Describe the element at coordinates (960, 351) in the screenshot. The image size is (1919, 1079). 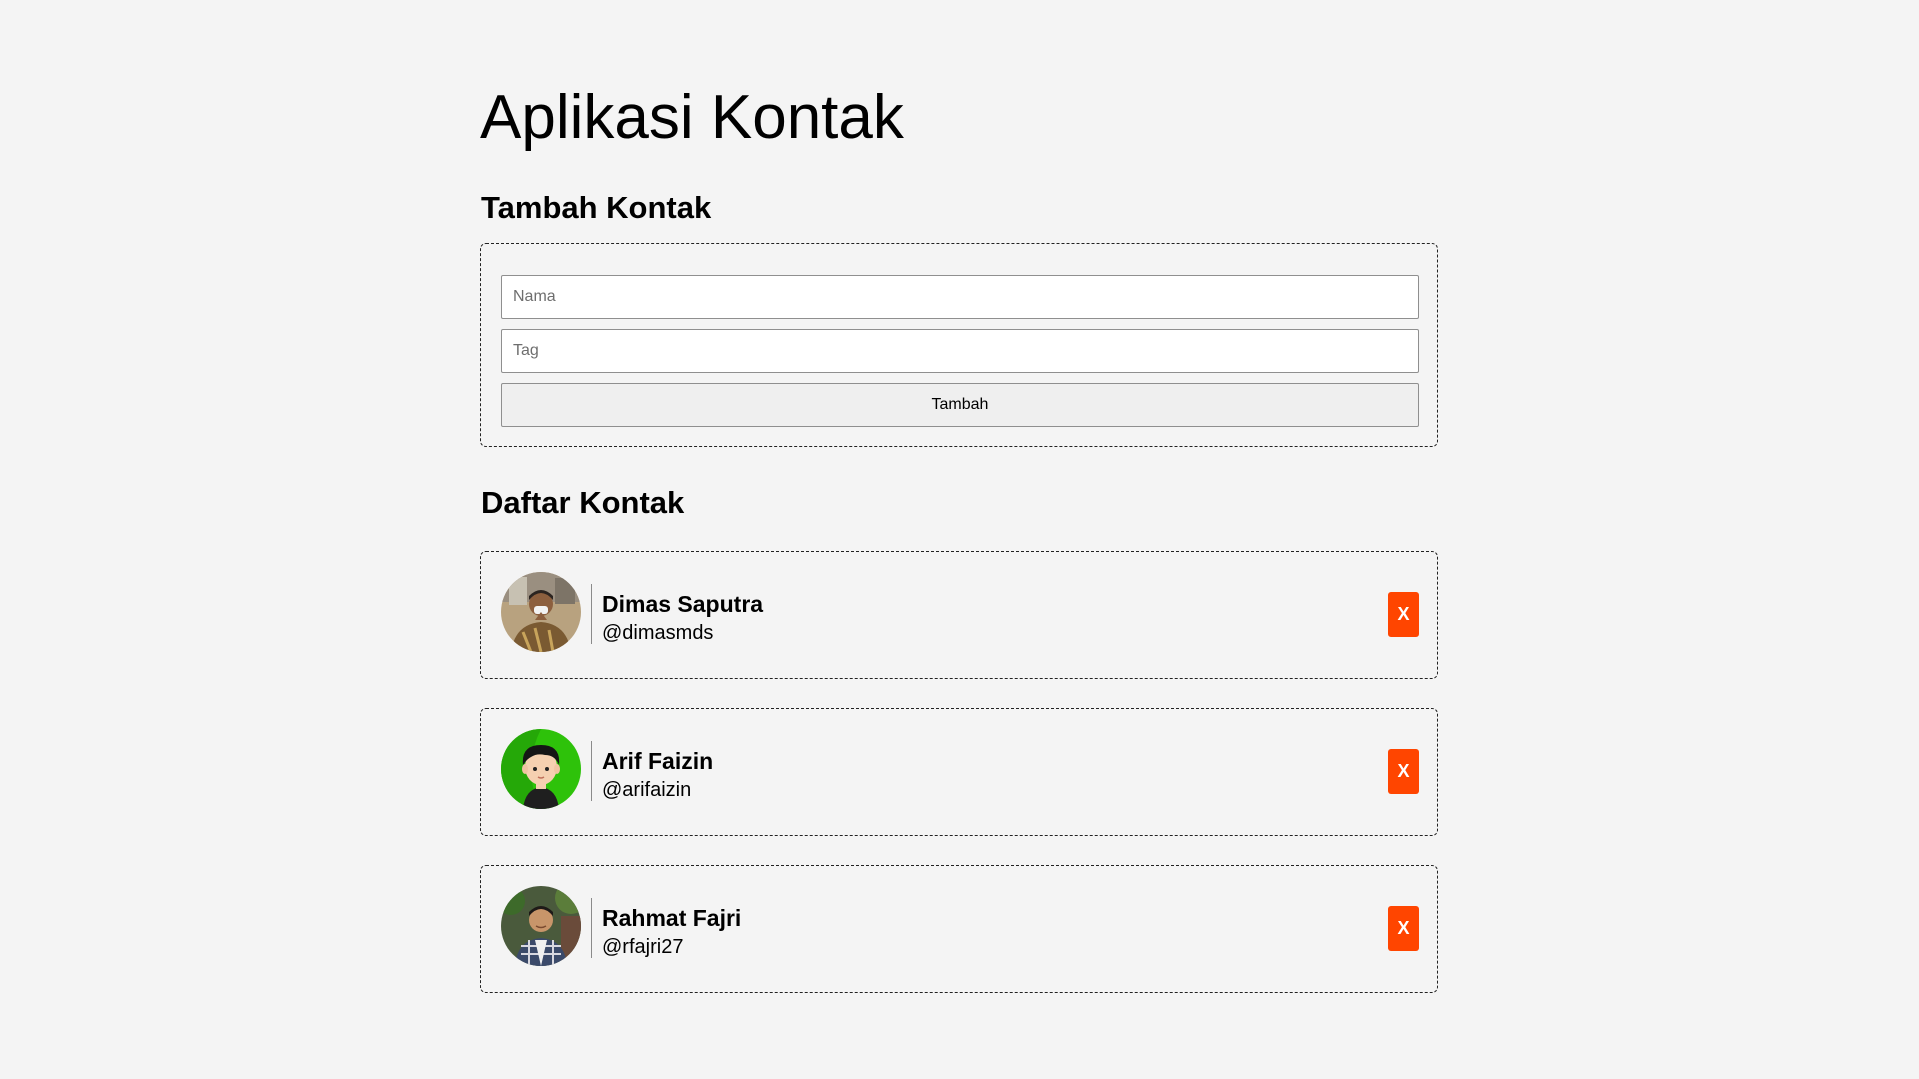
I see `tag-input` at that location.